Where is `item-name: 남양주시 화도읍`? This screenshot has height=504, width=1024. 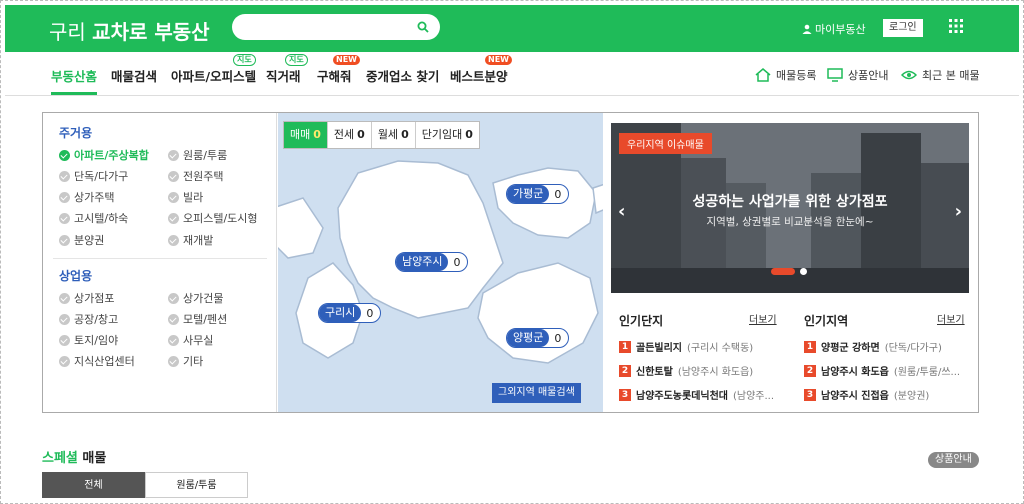
item-name: 남양주시 화도읍 is located at coordinates (855, 372).